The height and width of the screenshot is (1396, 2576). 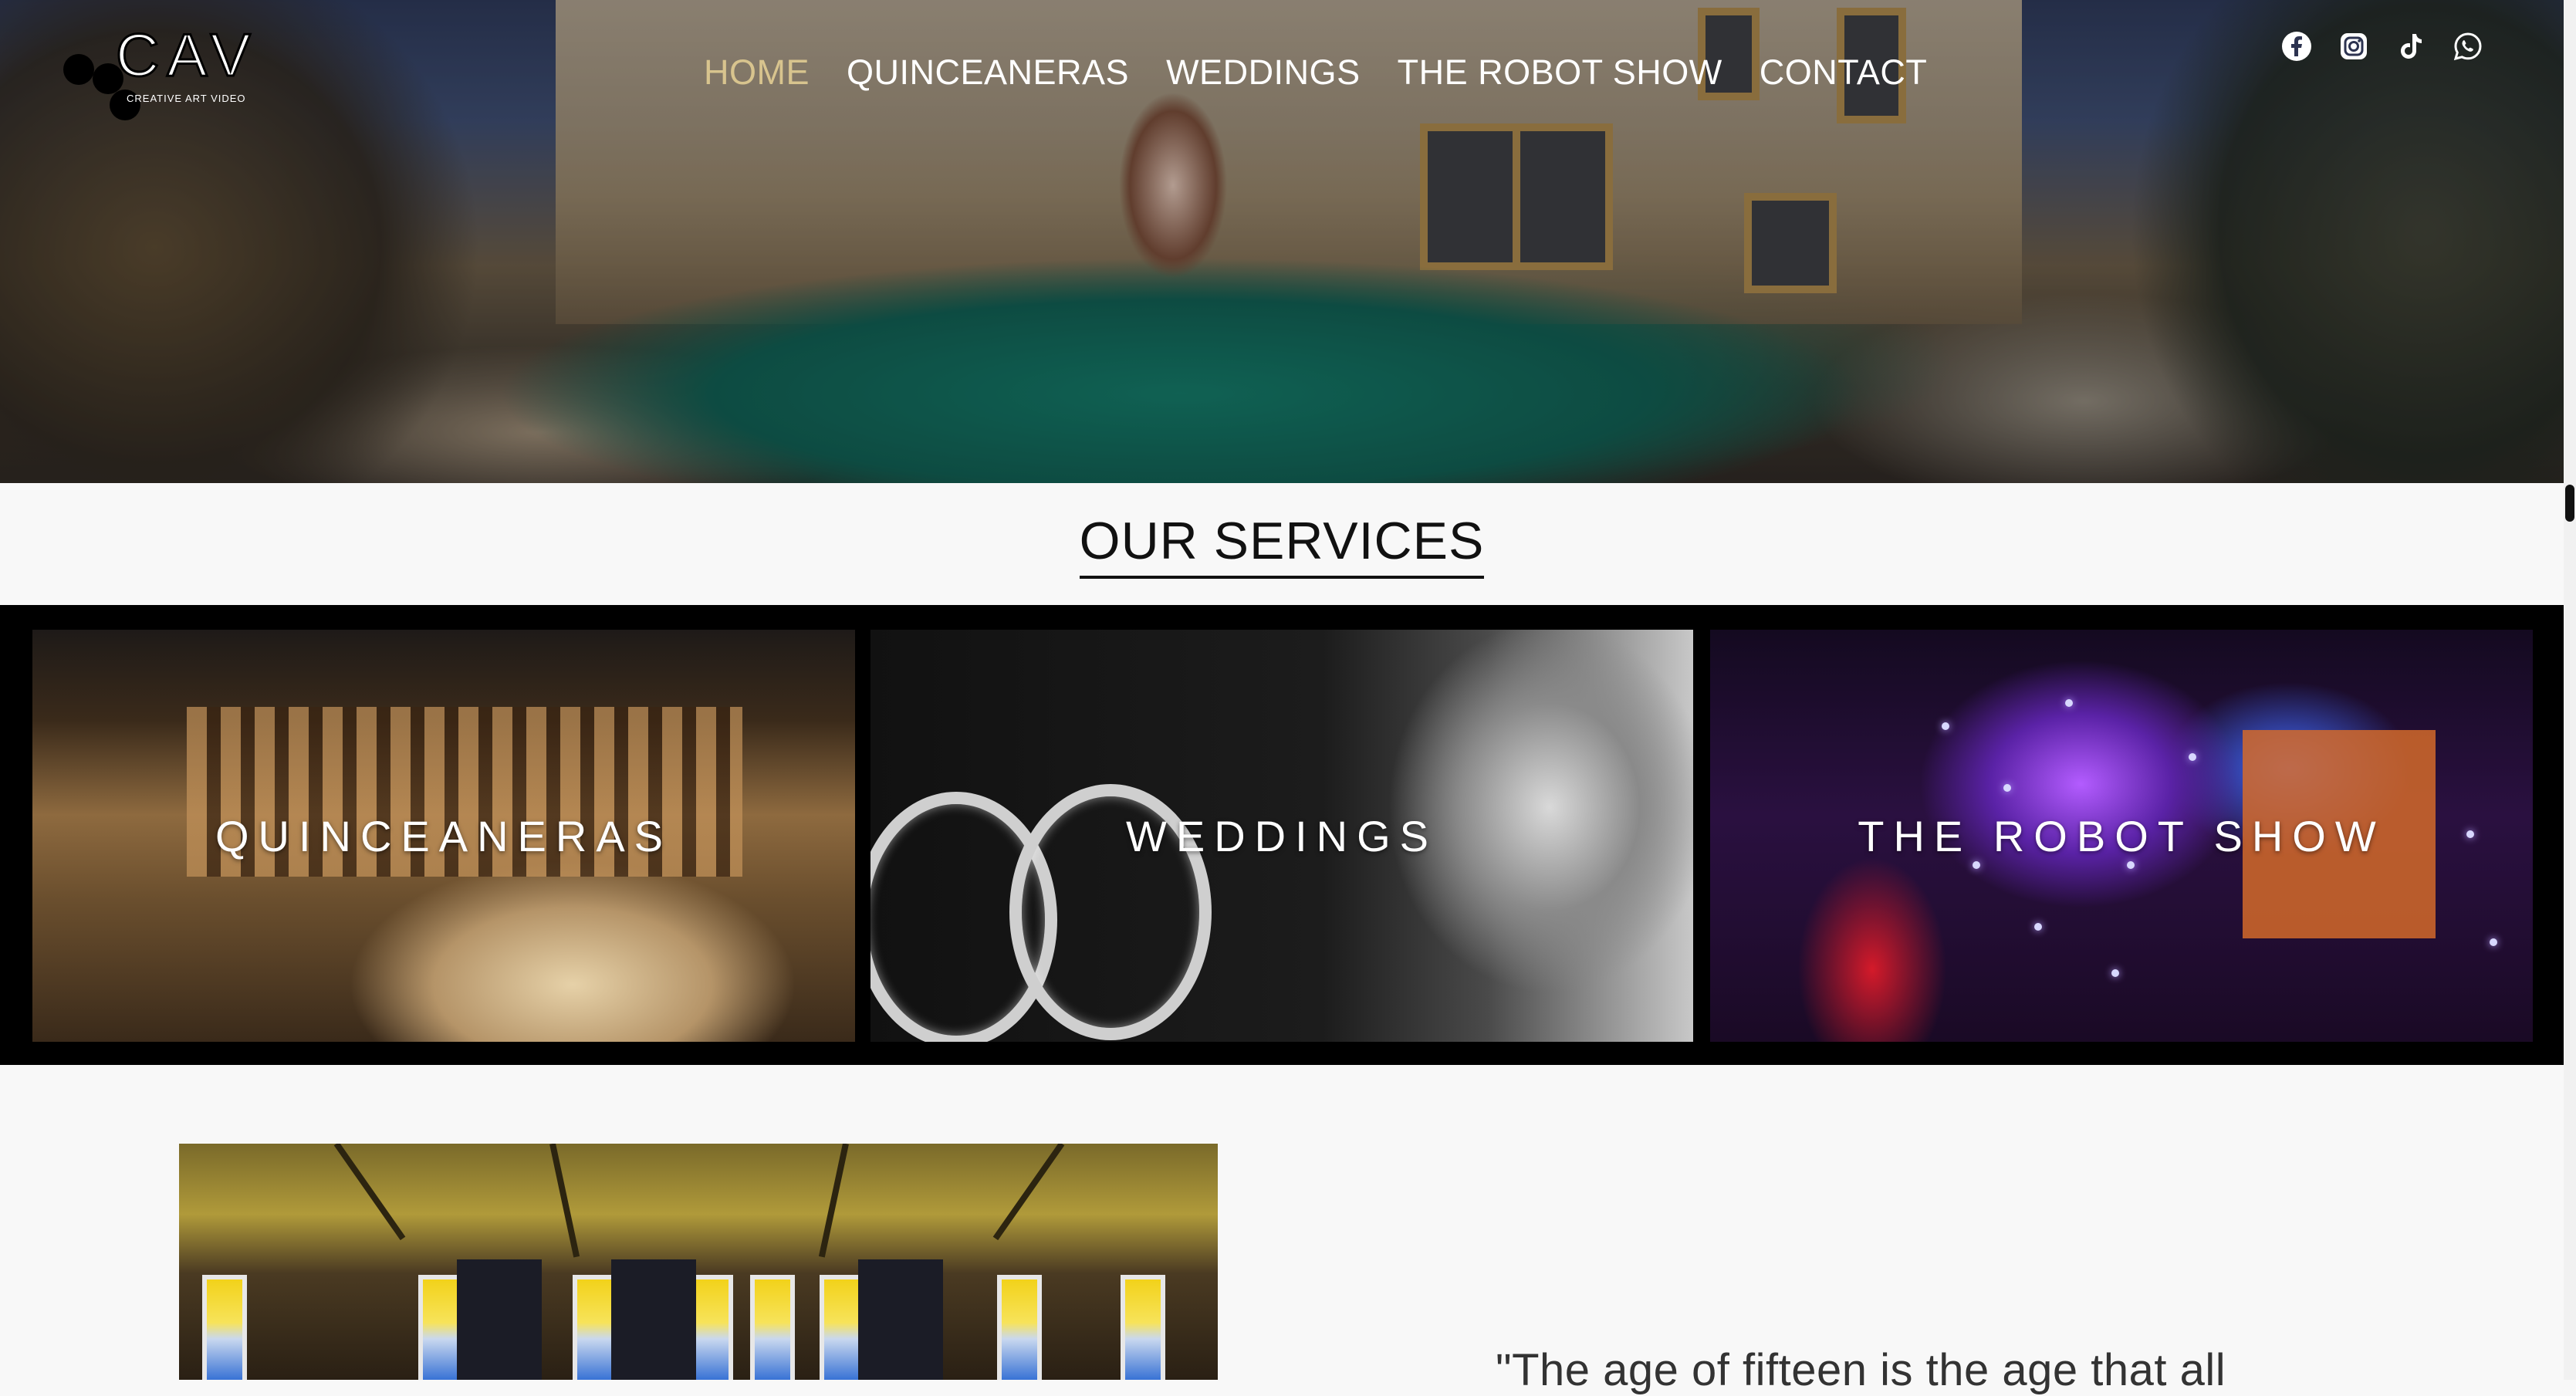 What do you see at coordinates (187, 55) in the screenshot?
I see `logo-mark: CAV` at bounding box center [187, 55].